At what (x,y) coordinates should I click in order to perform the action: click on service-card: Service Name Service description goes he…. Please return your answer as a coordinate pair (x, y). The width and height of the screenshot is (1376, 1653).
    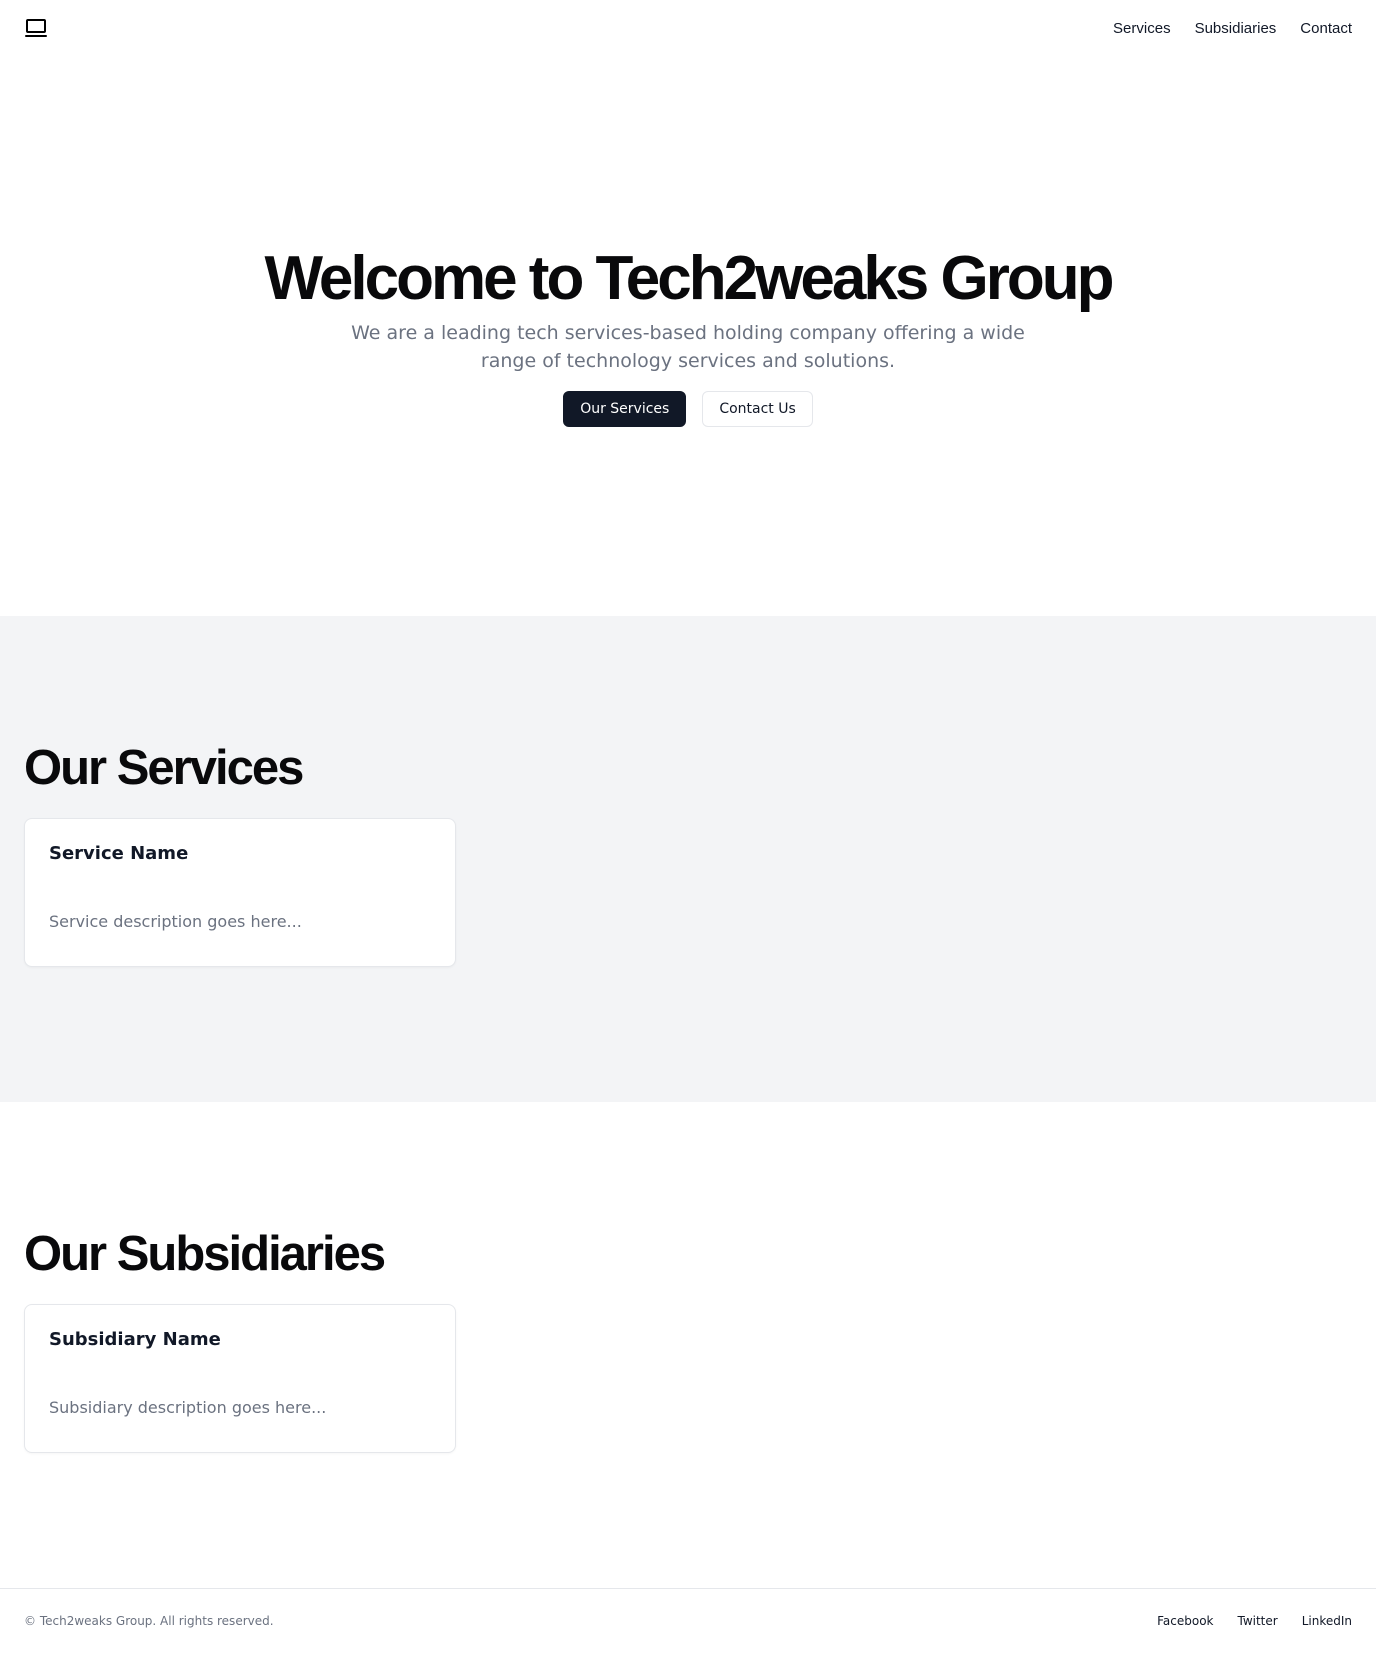
    Looking at the image, I should click on (240, 892).